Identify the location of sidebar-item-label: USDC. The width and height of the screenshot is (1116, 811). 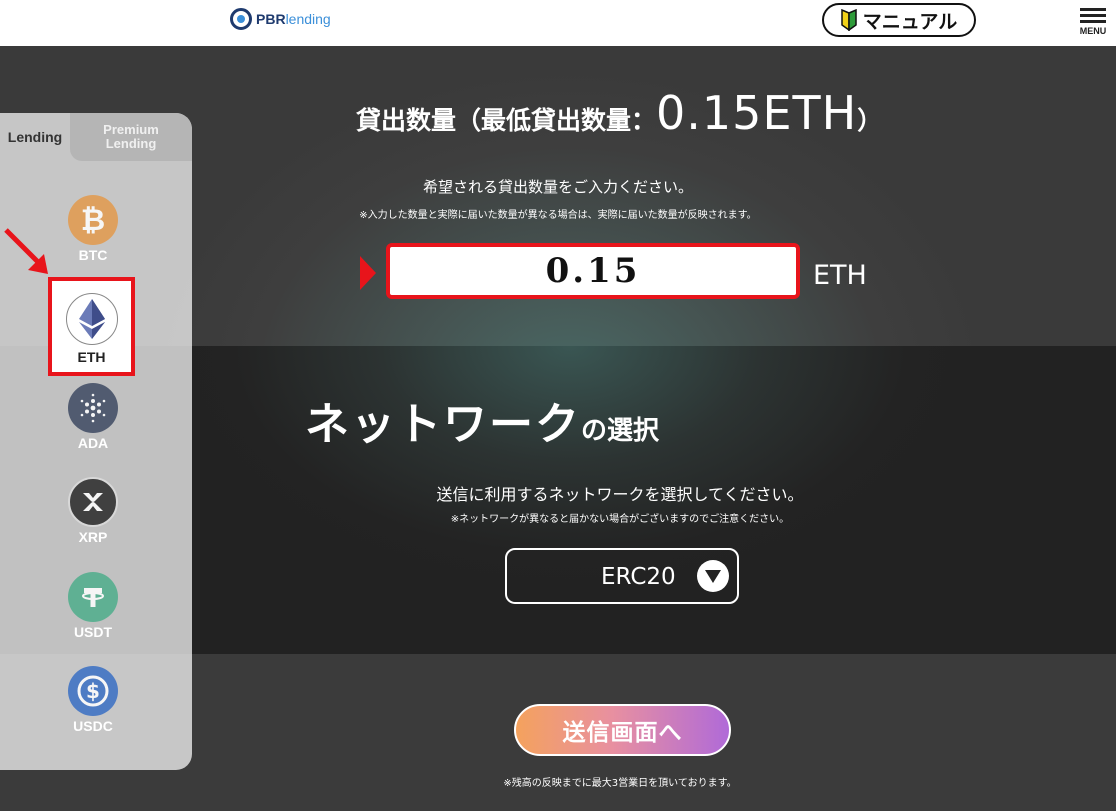
(93, 726).